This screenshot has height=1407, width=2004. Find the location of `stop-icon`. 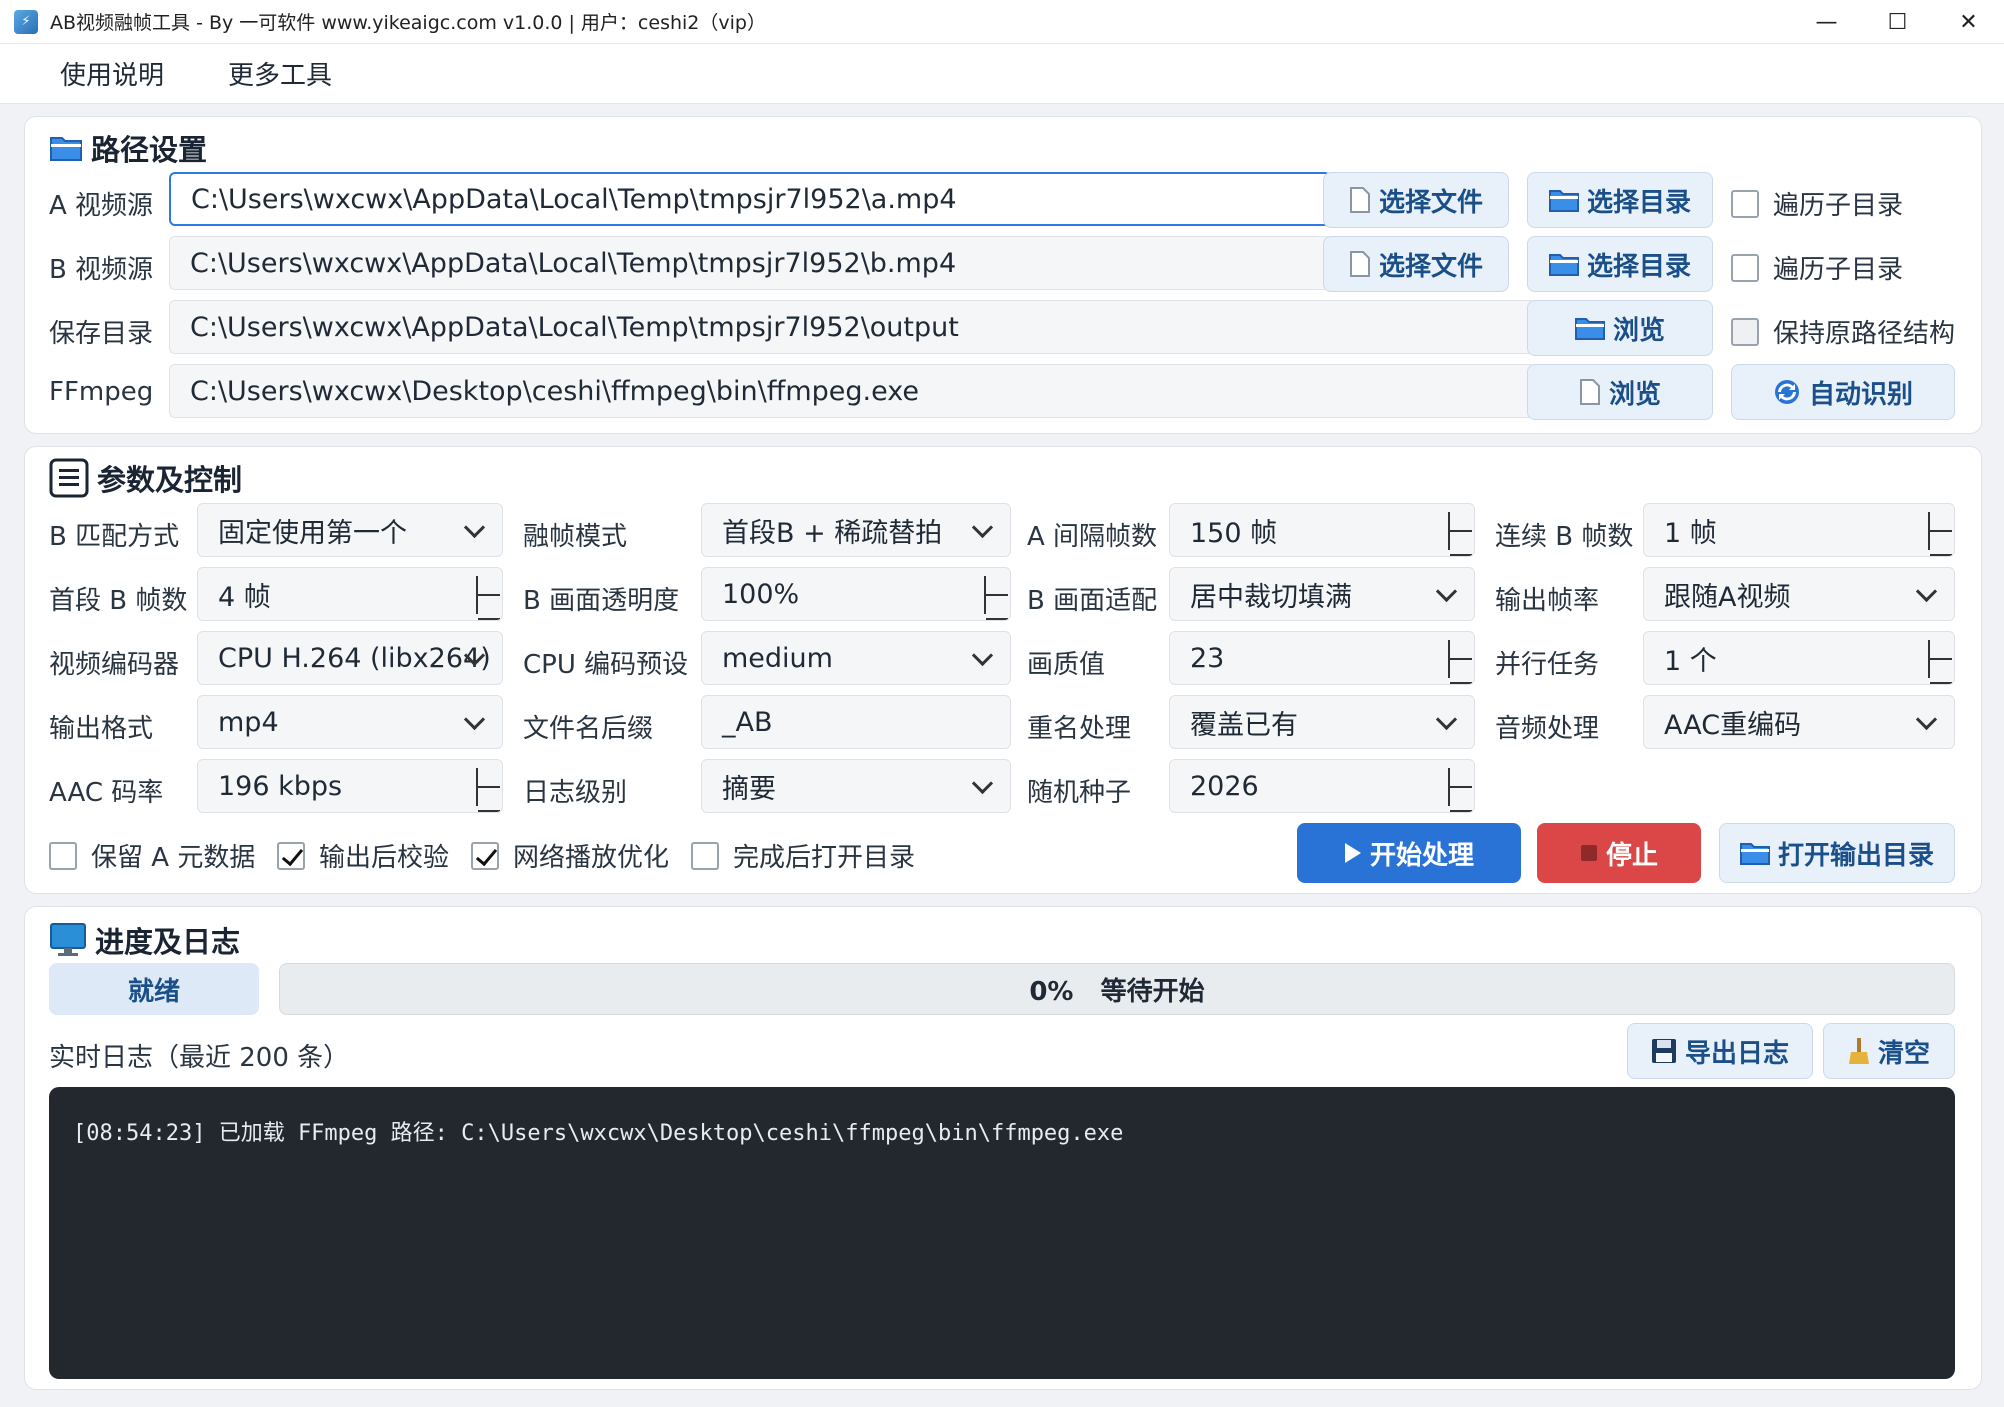

stop-icon is located at coordinates (1589, 853).